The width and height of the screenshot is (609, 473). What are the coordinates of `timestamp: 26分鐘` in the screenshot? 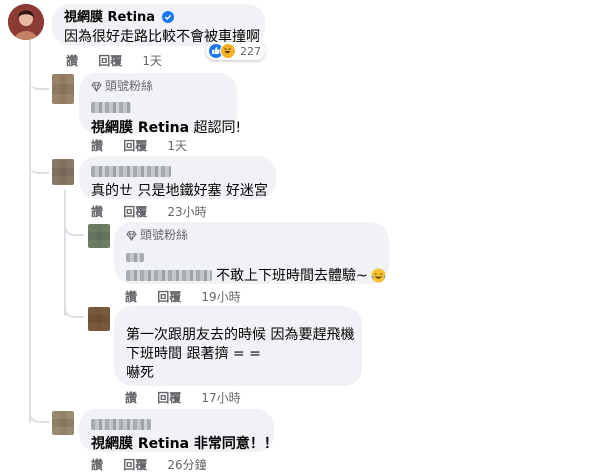 It's located at (186, 464).